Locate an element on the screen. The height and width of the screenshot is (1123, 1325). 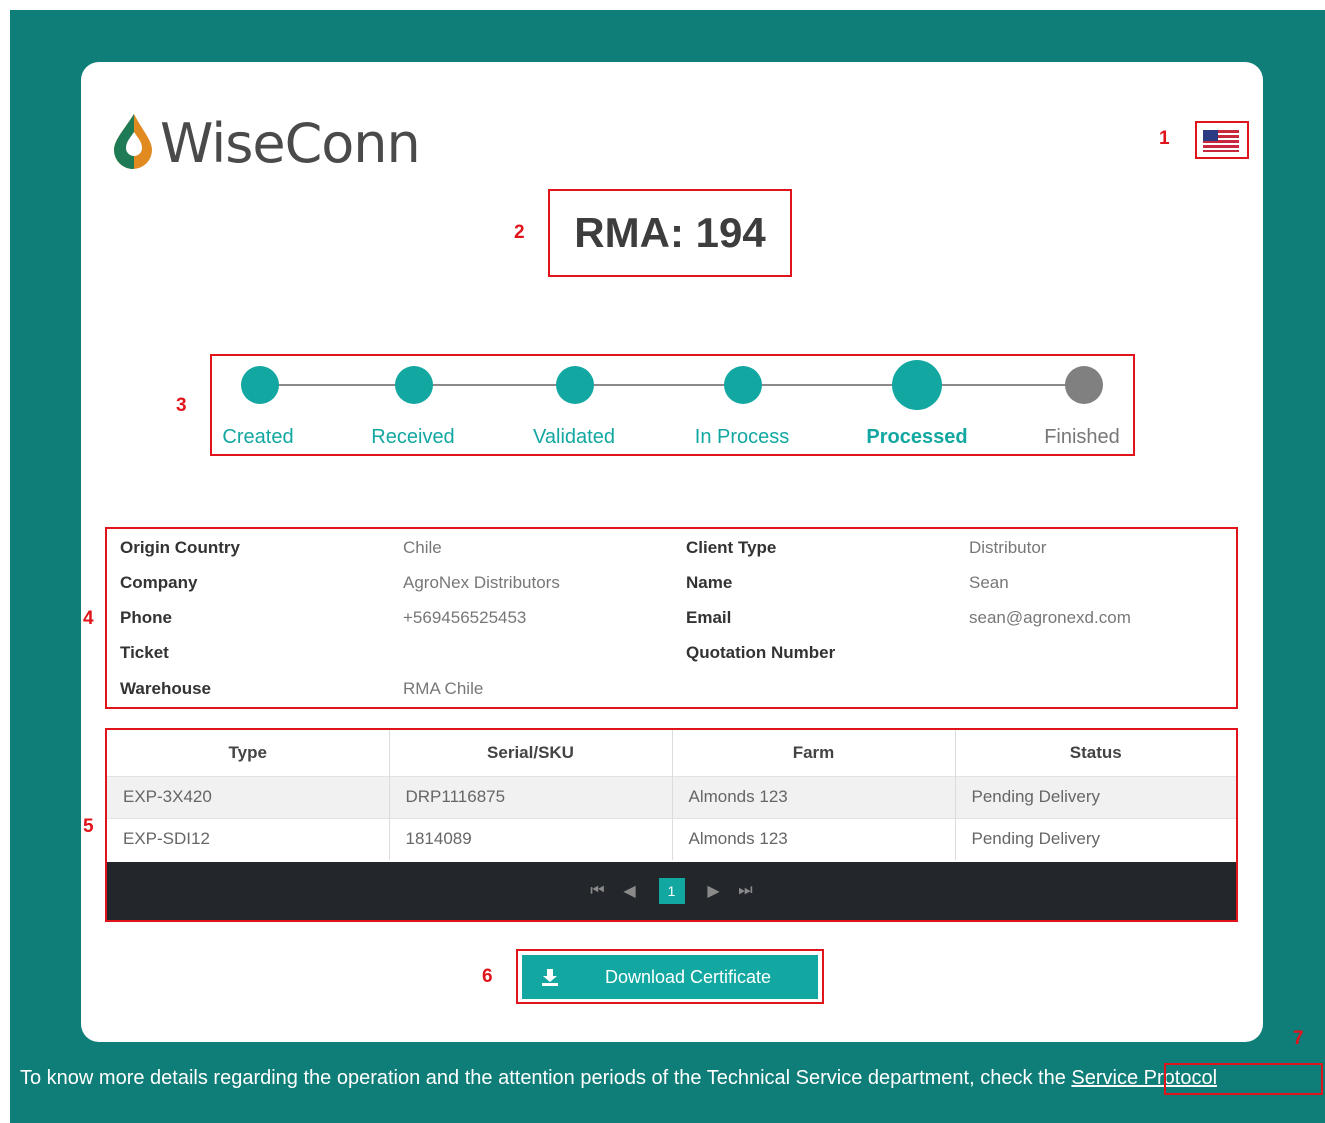
water-drop-icon is located at coordinates (133, 143).